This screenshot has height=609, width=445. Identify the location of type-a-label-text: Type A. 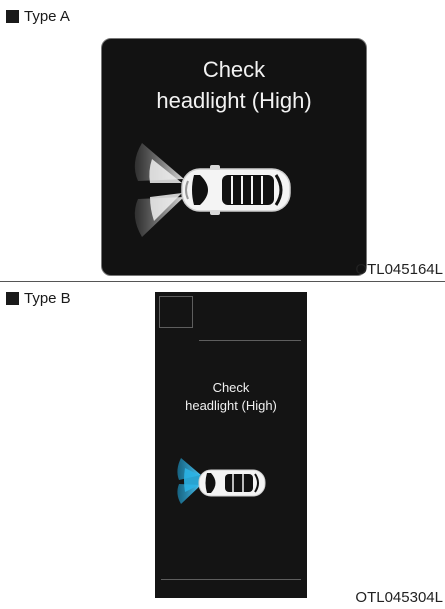
(47, 16).